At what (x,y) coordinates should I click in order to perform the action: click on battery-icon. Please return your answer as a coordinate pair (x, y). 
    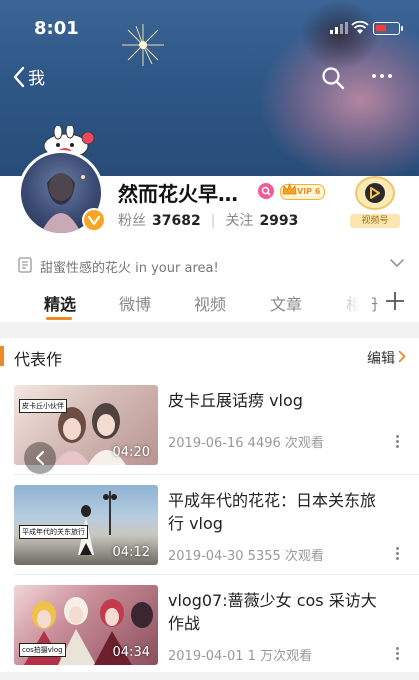
    Looking at the image, I should click on (388, 28).